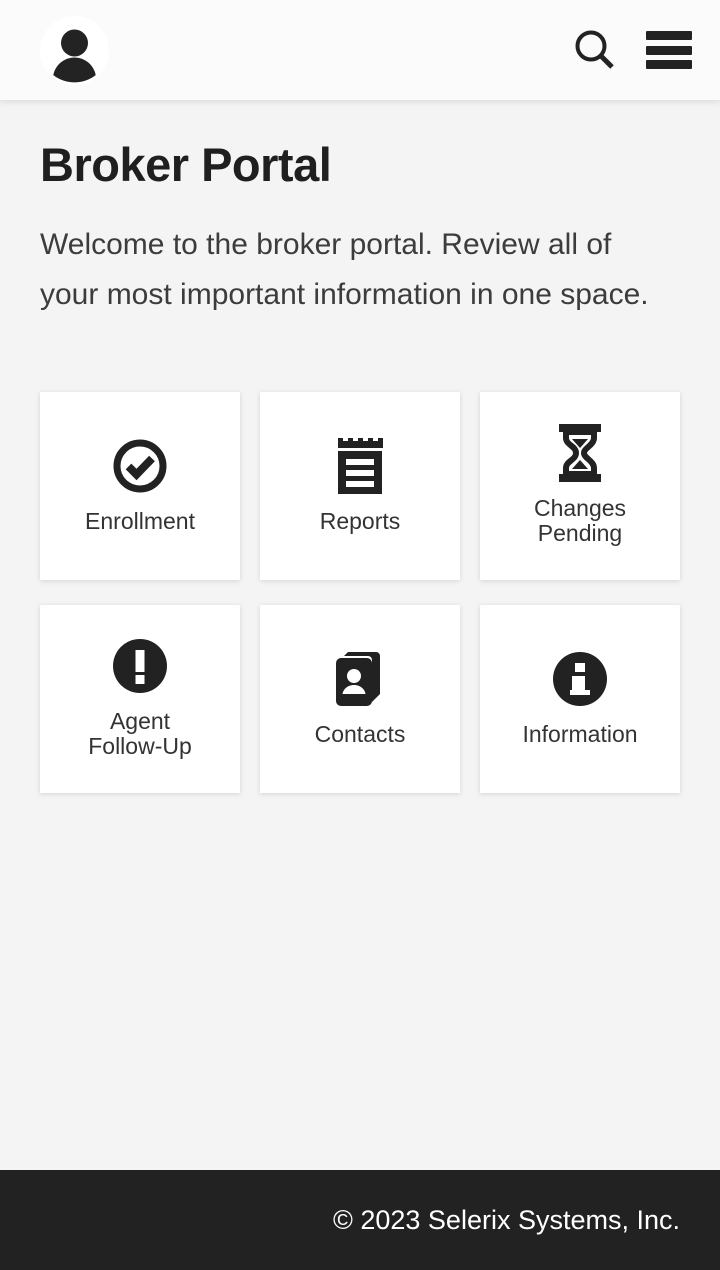 This screenshot has height=1270, width=720. I want to click on exclamation-circle-icon, so click(140, 666).